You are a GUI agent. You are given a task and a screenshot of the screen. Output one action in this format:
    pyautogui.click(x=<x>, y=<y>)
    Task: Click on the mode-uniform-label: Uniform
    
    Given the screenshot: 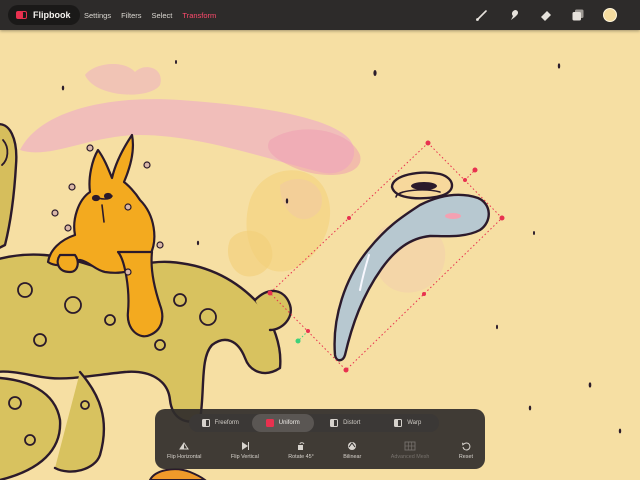 What is the action you would take?
    pyautogui.click(x=289, y=423)
    